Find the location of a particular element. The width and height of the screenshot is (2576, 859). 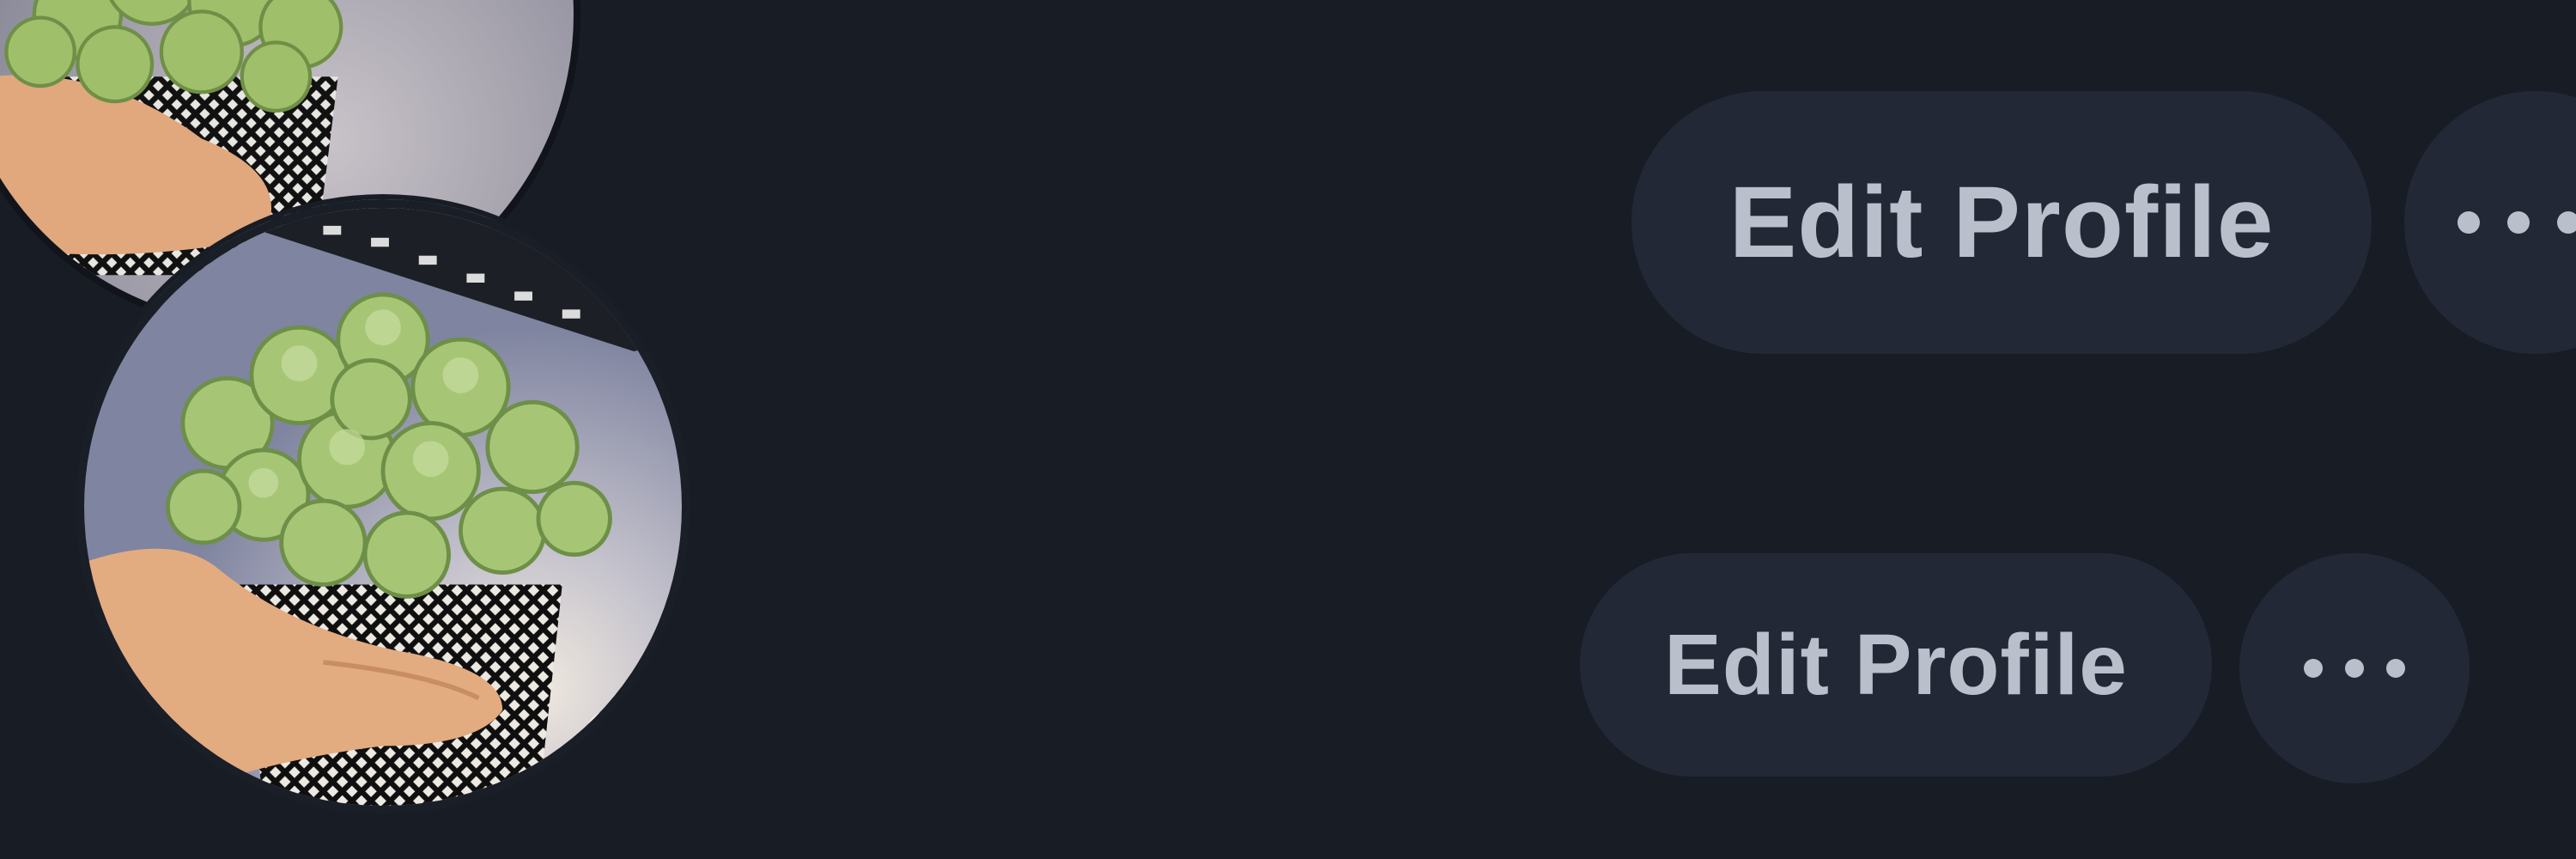

edit-profile-button: Edit Profile is located at coordinates (1896, 665).